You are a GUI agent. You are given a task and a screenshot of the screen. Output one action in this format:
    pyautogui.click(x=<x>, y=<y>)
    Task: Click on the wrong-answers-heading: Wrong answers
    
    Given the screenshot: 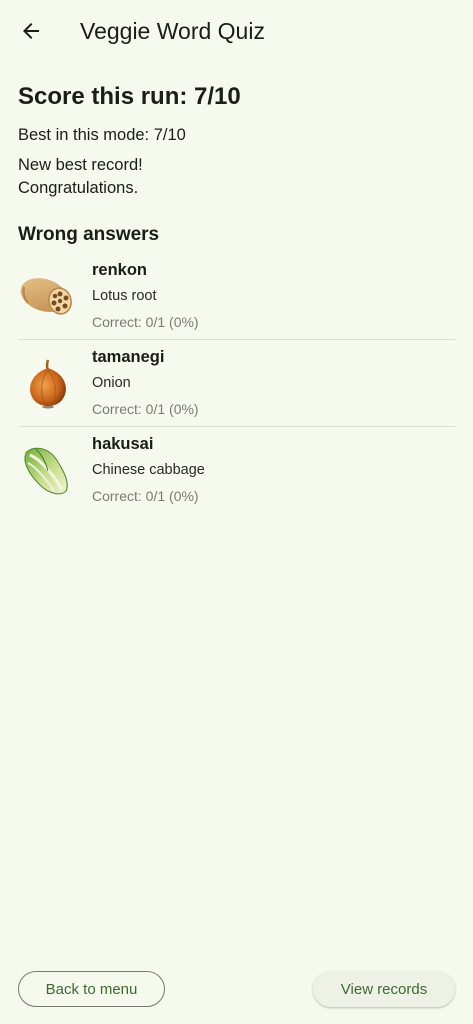 What is the action you would take?
    pyautogui.click(x=89, y=234)
    